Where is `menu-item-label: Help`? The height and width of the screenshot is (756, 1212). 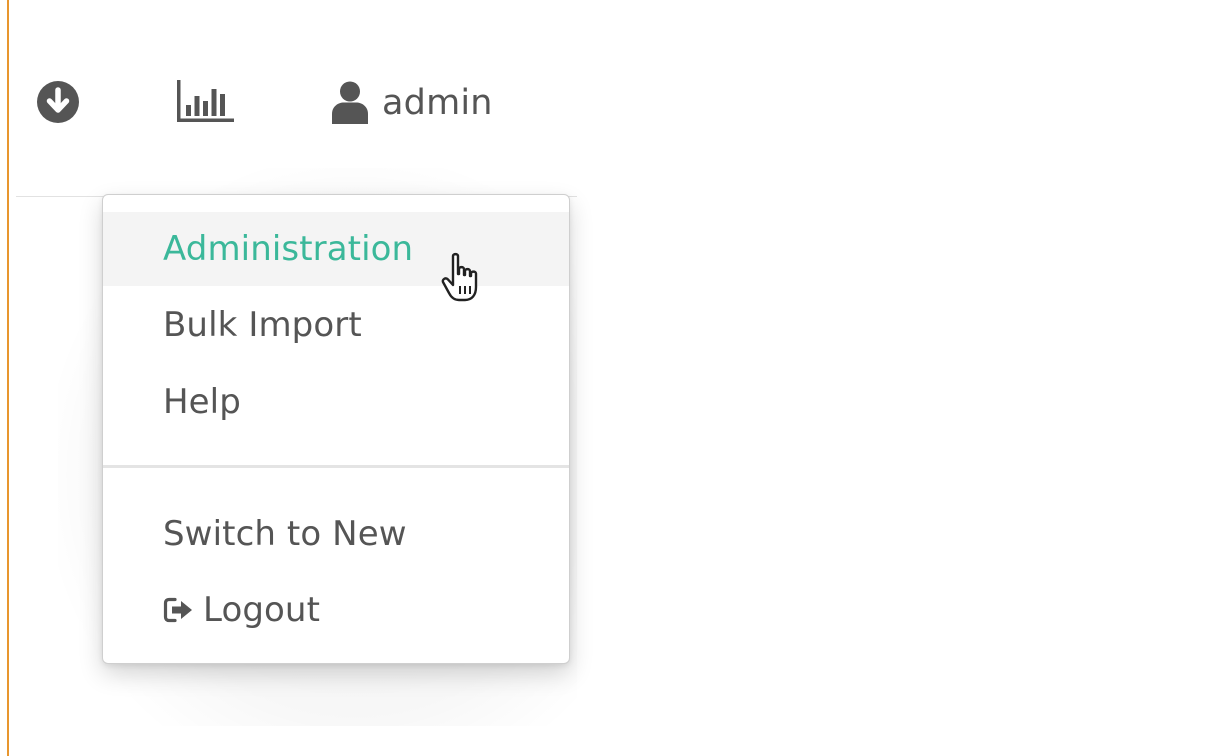
menu-item-label: Help is located at coordinates (202, 402).